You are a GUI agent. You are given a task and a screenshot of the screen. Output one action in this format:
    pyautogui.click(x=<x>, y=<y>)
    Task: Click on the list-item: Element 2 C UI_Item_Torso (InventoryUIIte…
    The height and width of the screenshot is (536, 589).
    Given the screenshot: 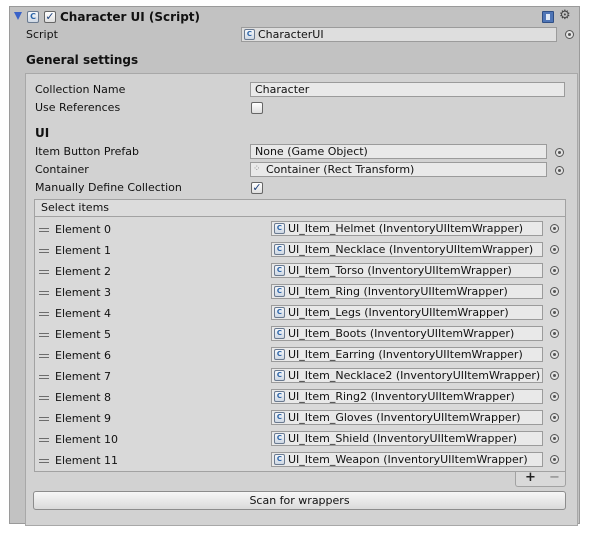 What is the action you would take?
    pyautogui.click(x=300, y=271)
    